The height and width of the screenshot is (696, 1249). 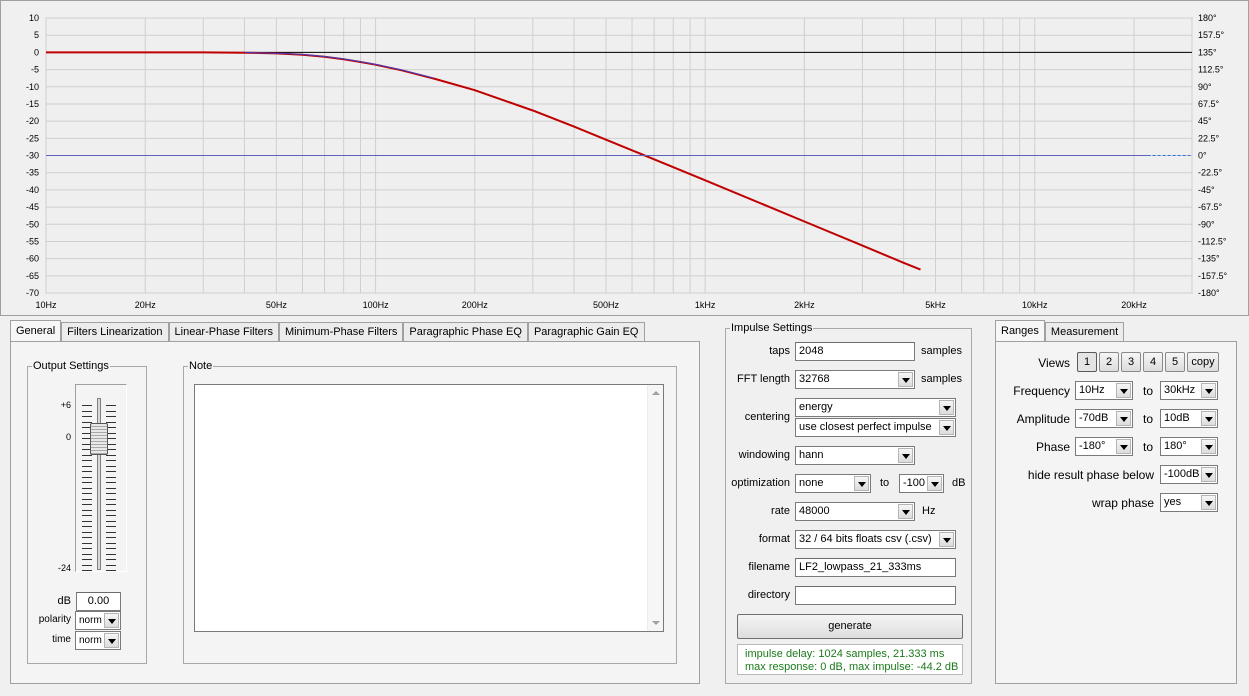 What do you see at coordinates (763, 379) in the screenshot?
I see `fft-length-label: FFT length` at bounding box center [763, 379].